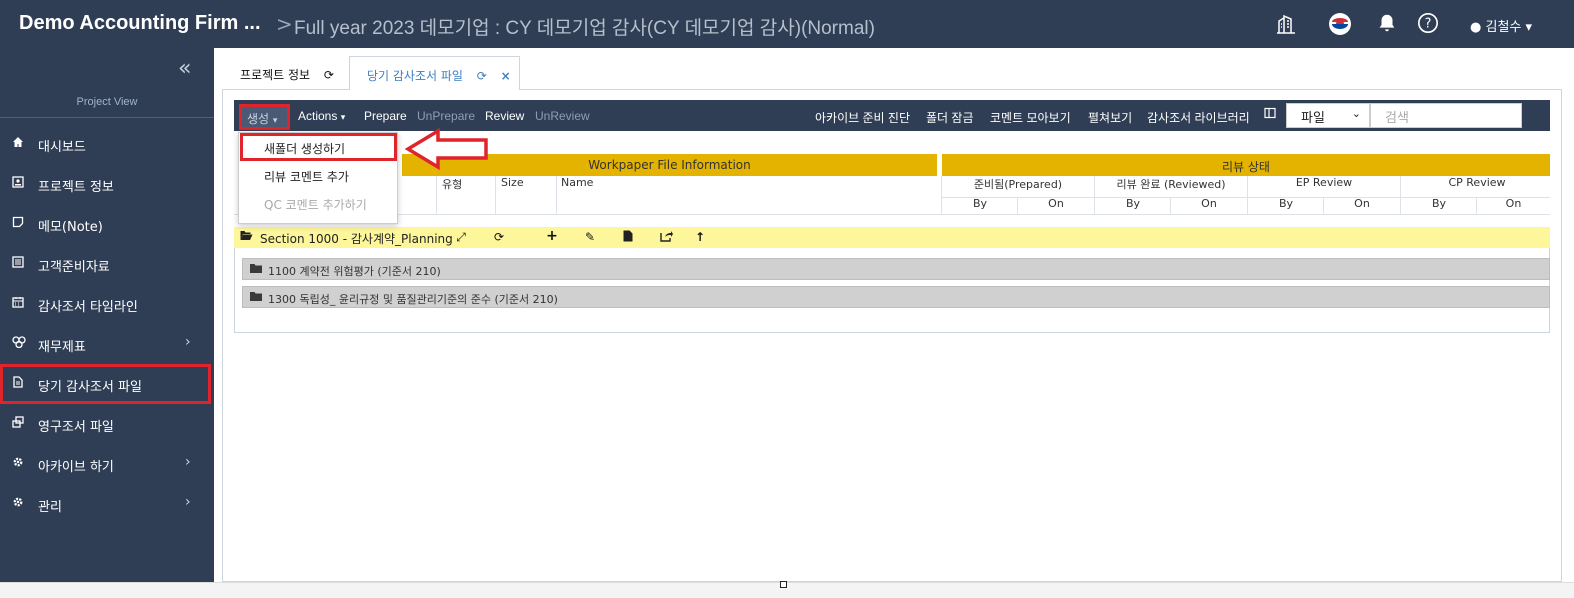 The height and width of the screenshot is (598, 1574). What do you see at coordinates (50, 507) in the screenshot?
I see `sidebar-item-label: 관리` at bounding box center [50, 507].